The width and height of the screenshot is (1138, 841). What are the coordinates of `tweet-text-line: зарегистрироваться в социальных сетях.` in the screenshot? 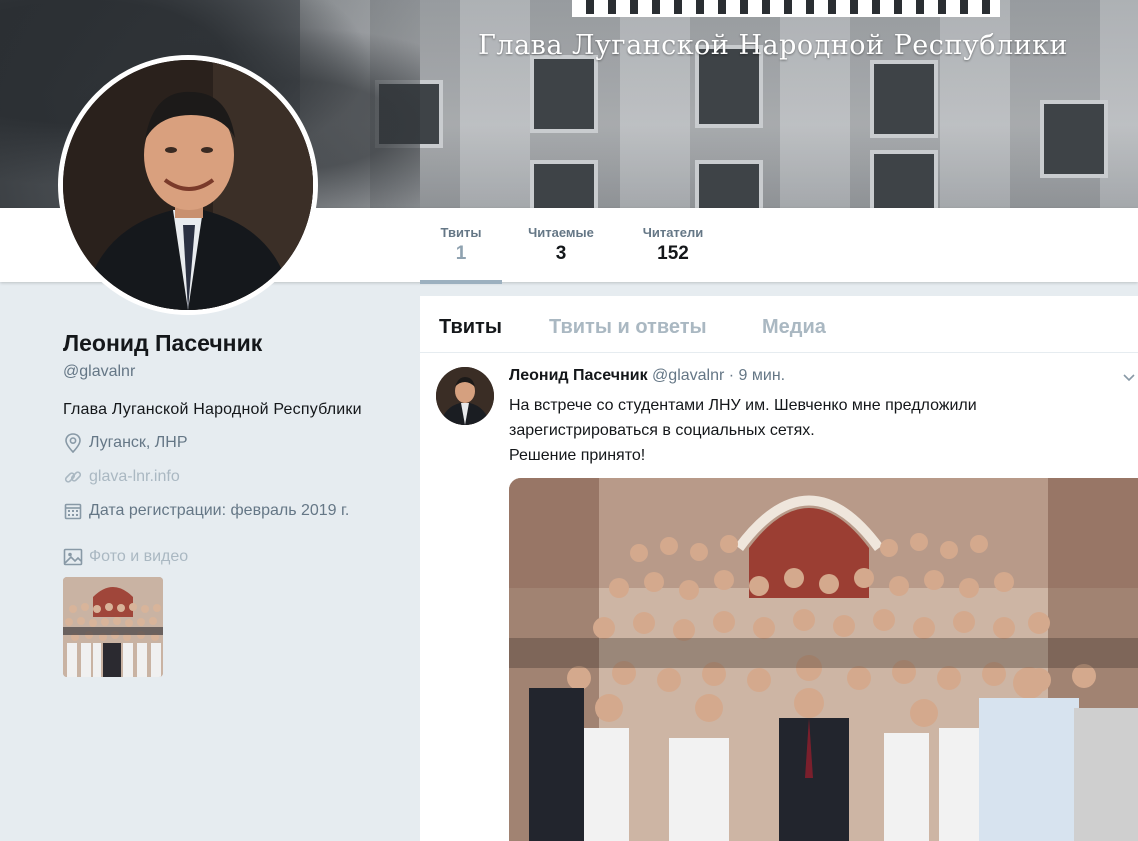 It's located at (662, 430).